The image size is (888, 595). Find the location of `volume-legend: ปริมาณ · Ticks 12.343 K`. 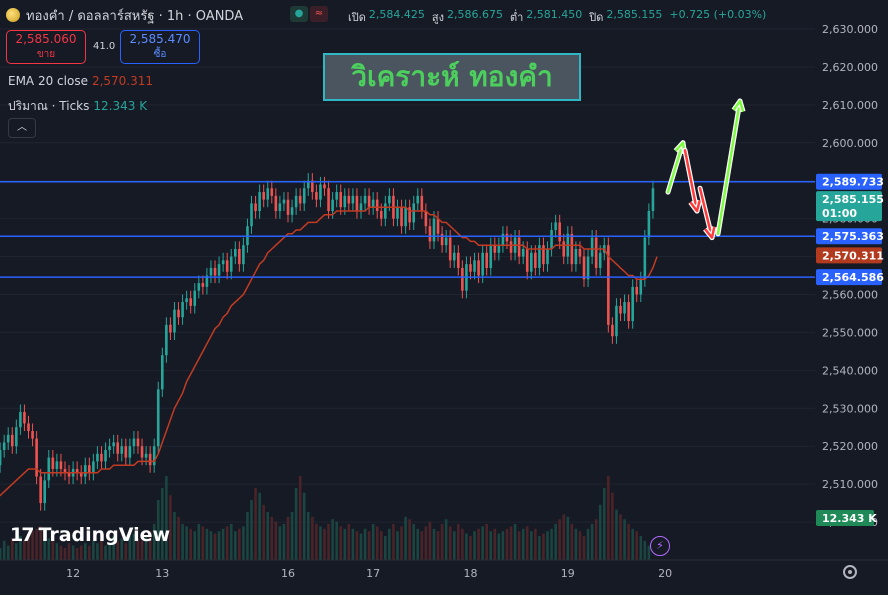

volume-legend: ปริมาณ · Ticks 12.343 K is located at coordinates (77, 106).